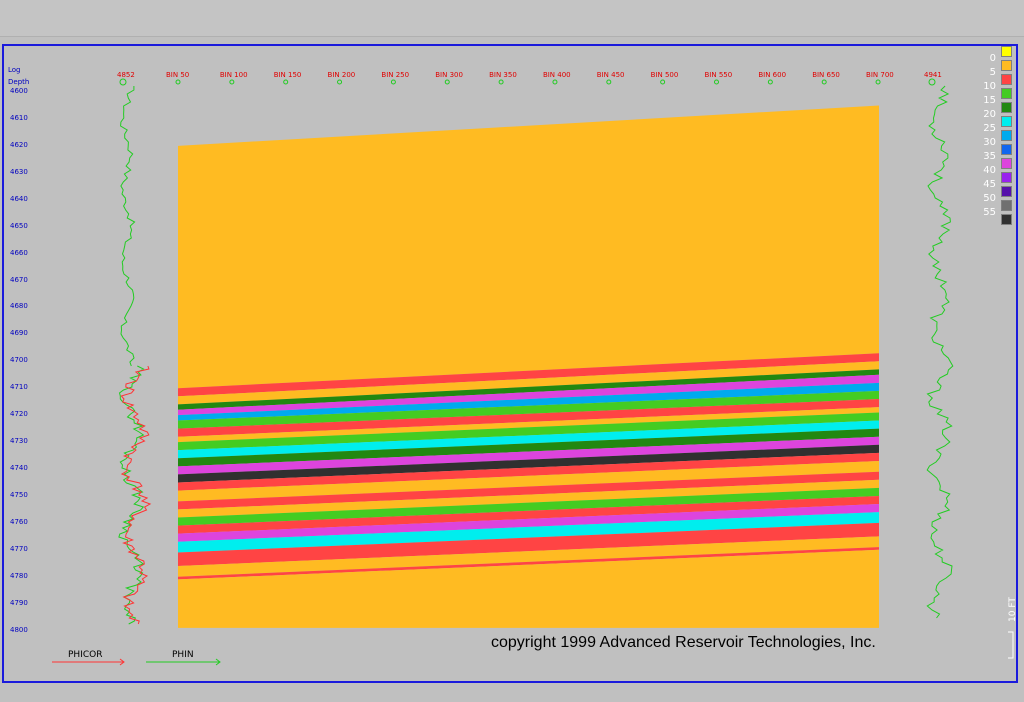  Describe the element at coordinates (1011, 645) in the screenshot. I see `scale-bar` at that location.